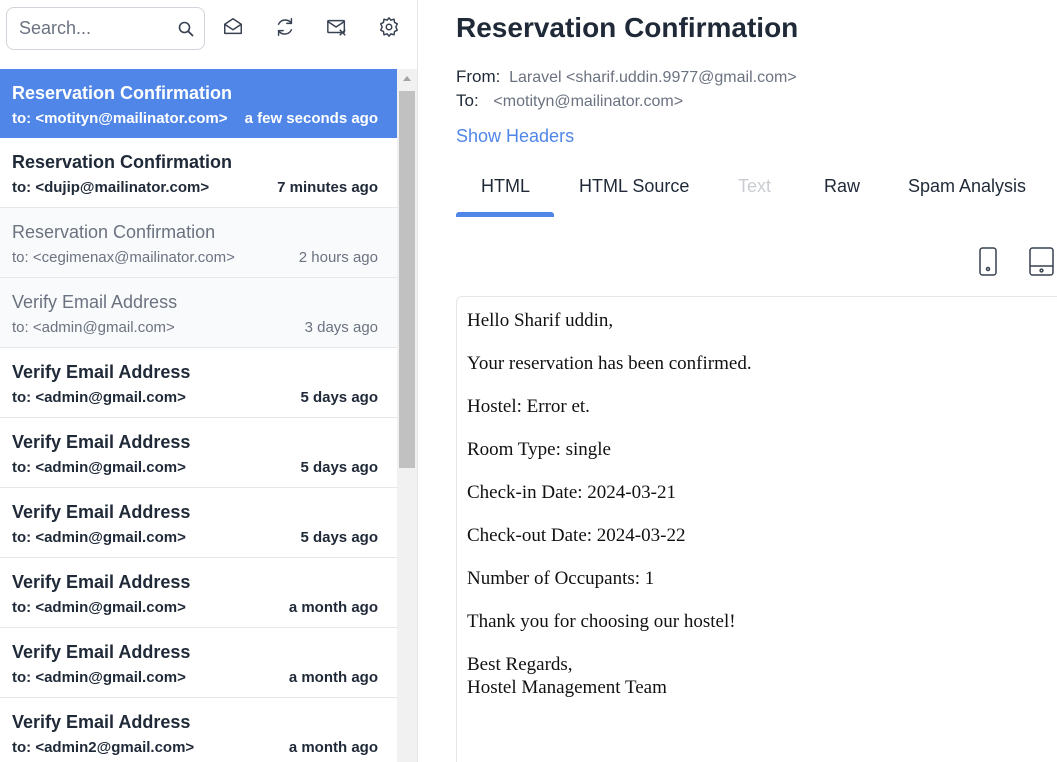 Image resolution: width=1057 pixels, height=762 pixels. I want to click on tab-text: Text, so click(755, 188).